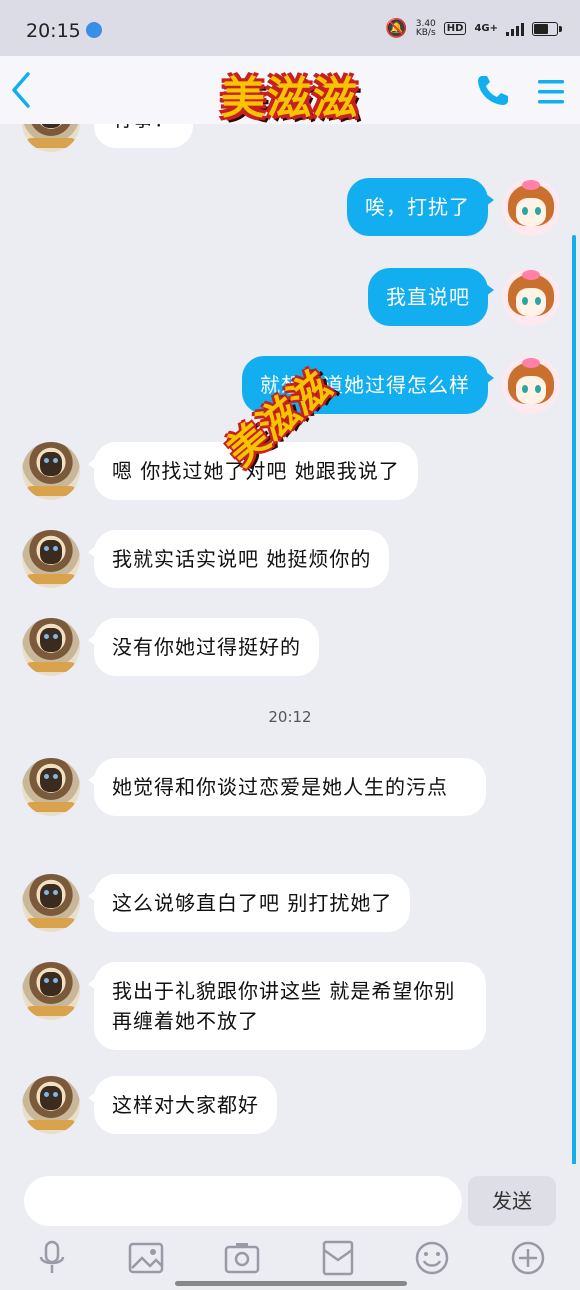  What do you see at coordinates (552, 92) in the screenshot?
I see `menu-icon` at bounding box center [552, 92].